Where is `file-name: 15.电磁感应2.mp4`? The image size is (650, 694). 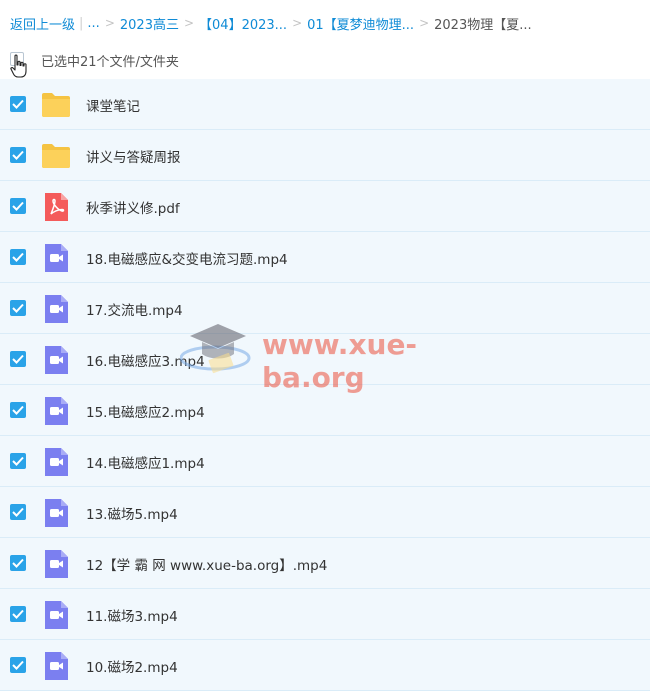
file-name: 15.电磁感应2.mp4 is located at coordinates (145, 411).